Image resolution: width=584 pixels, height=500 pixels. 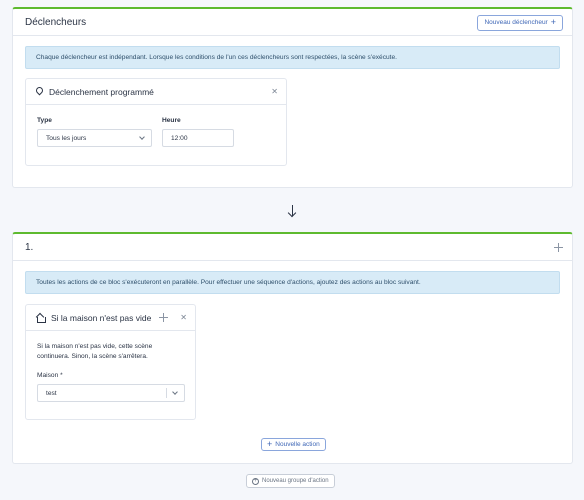 I want to click on type-select: Tous les jours, so click(x=94, y=138).